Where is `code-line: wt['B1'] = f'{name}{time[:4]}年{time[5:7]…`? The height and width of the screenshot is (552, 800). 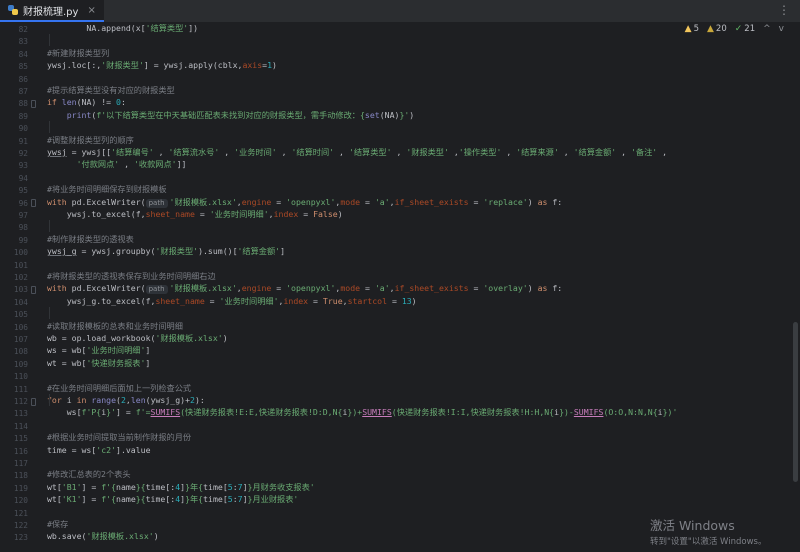
code-line: wt['B1'] = f'{name}{time[:4]}年{time[5:7]… is located at coordinates (181, 487).